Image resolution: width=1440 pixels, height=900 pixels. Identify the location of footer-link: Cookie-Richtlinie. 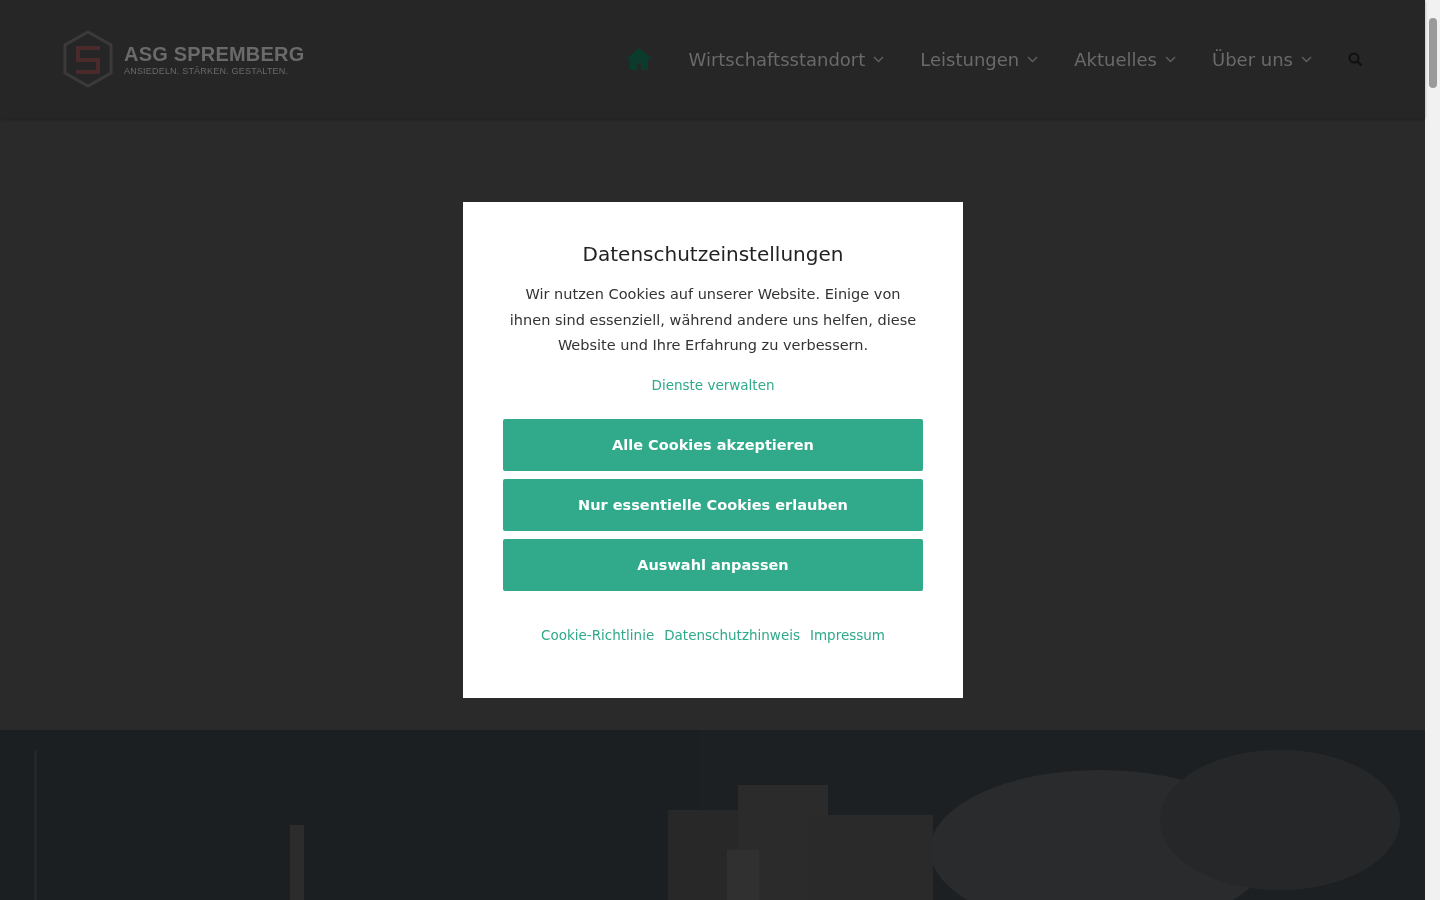
(598, 634).